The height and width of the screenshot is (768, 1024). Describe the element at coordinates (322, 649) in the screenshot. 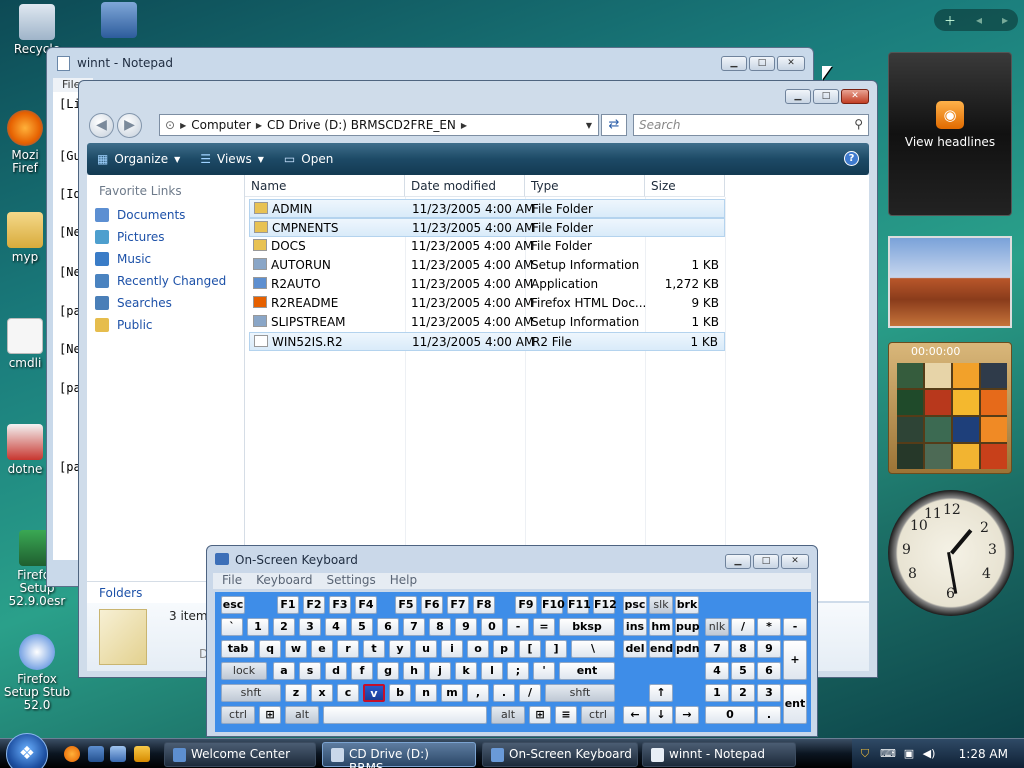

I see `key-e: e` at that location.